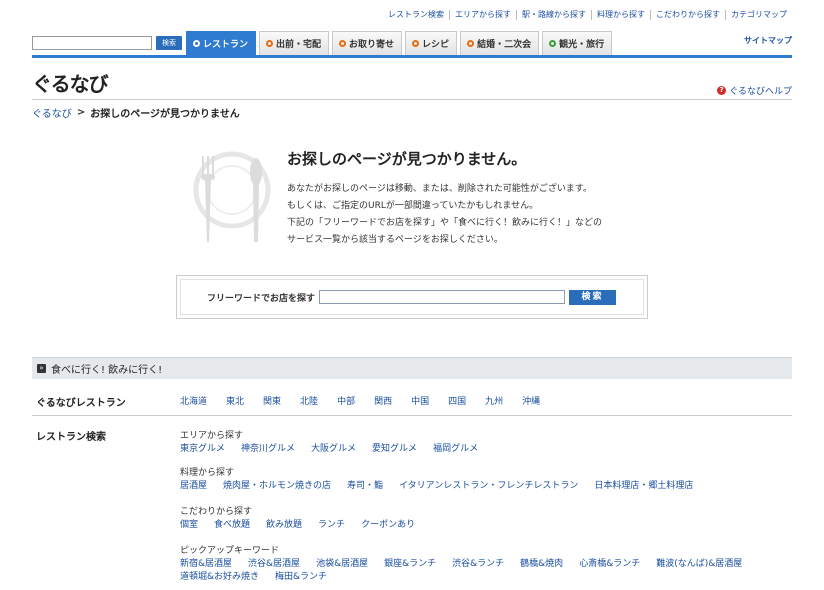 Image resolution: width=824 pixels, height=590 pixels. Describe the element at coordinates (193, 486) in the screenshot. I see `cuisine-link: 居酒屋` at that location.